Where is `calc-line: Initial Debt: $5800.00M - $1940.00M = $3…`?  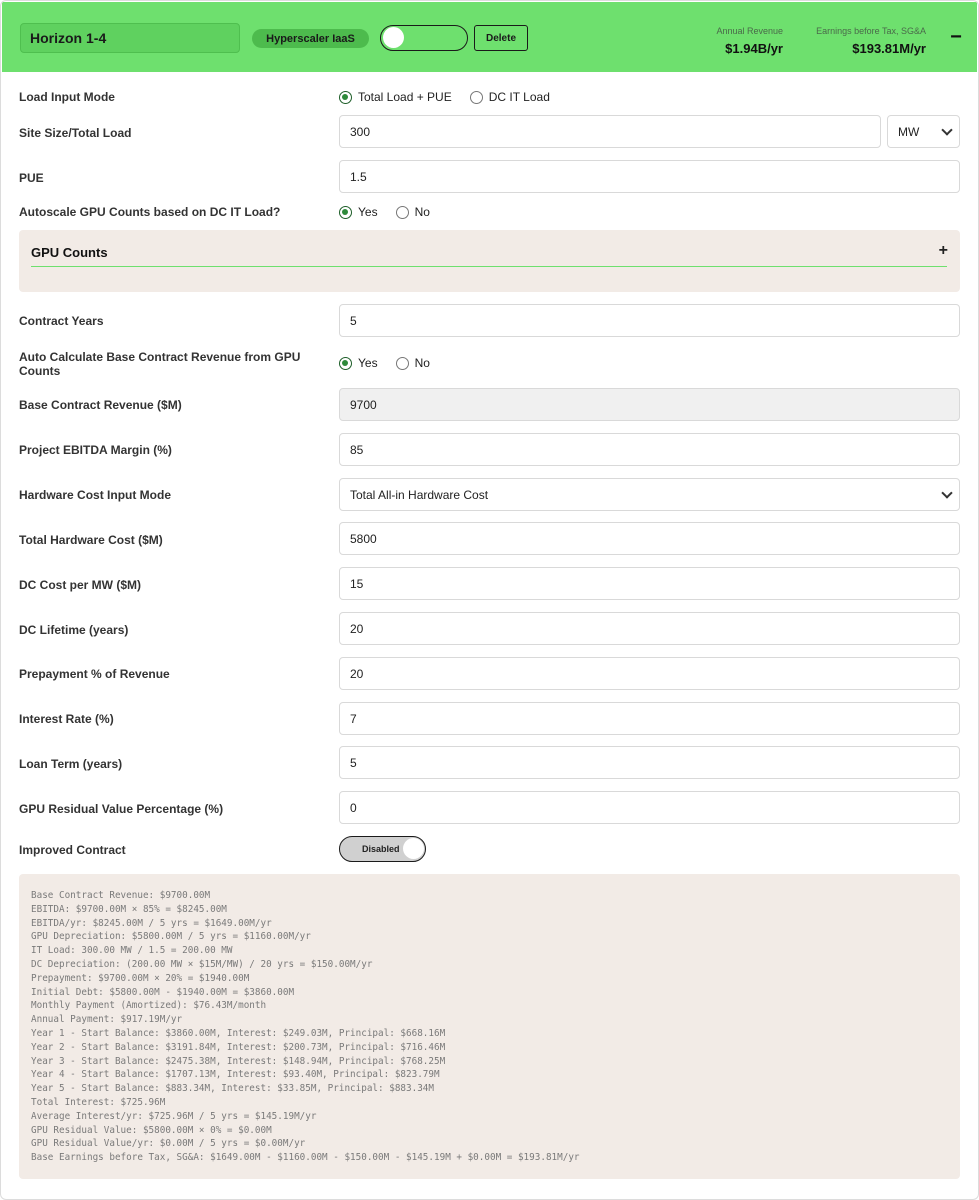 calc-line: Initial Debt: $5800.00M - $1940.00M = $3… is located at coordinates (163, 992).